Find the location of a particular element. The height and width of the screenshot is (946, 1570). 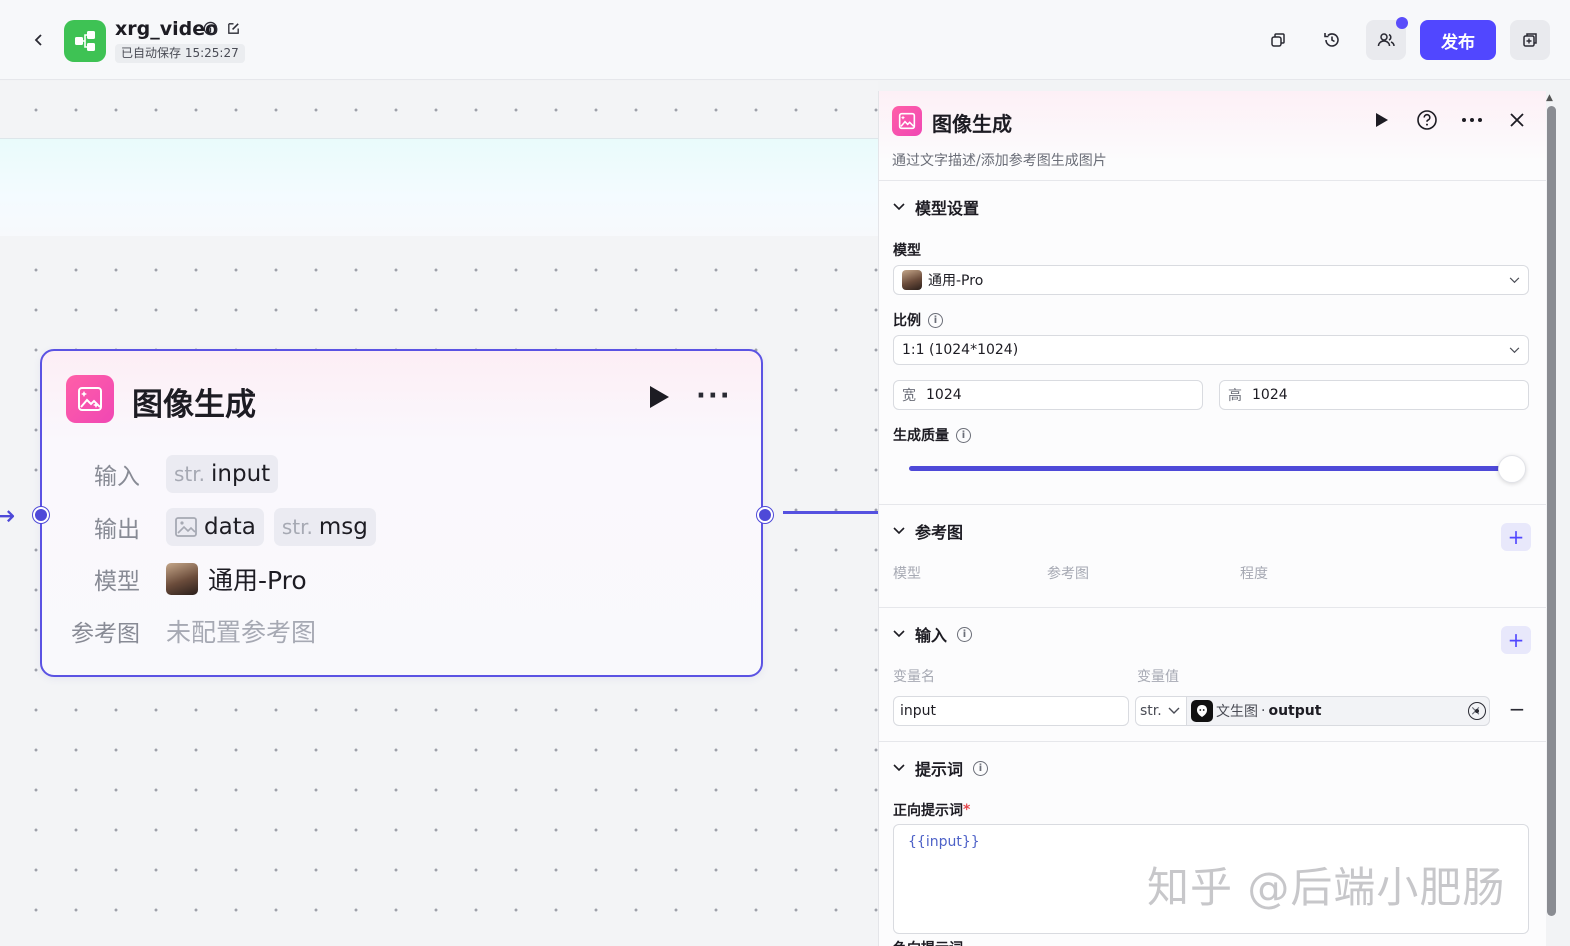

play-icon is located at coordinates (1382, 120).